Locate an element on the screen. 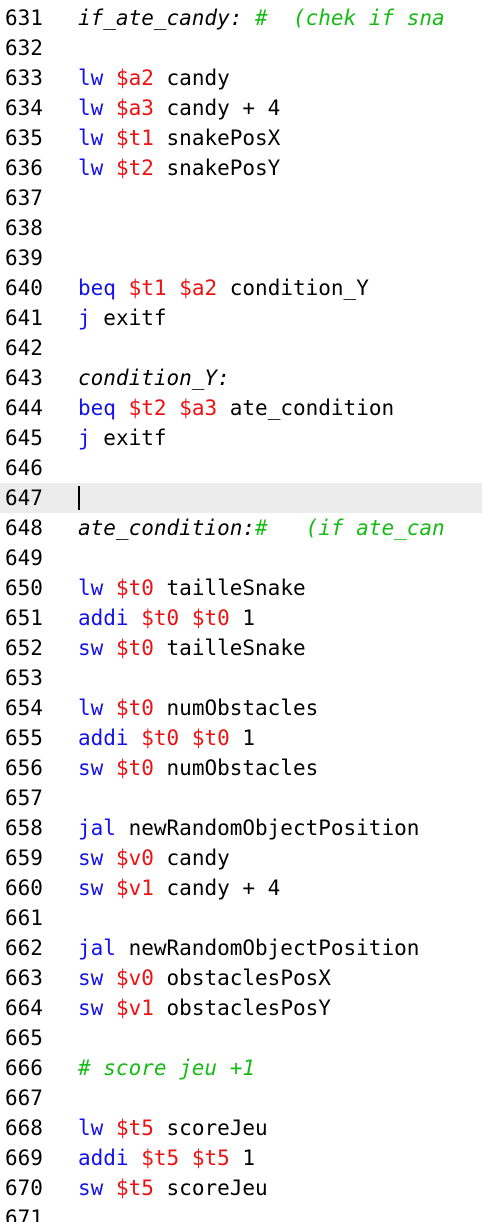  code-line: 662 jal newRandomObjectPosition is located at coordinates (241, 948).